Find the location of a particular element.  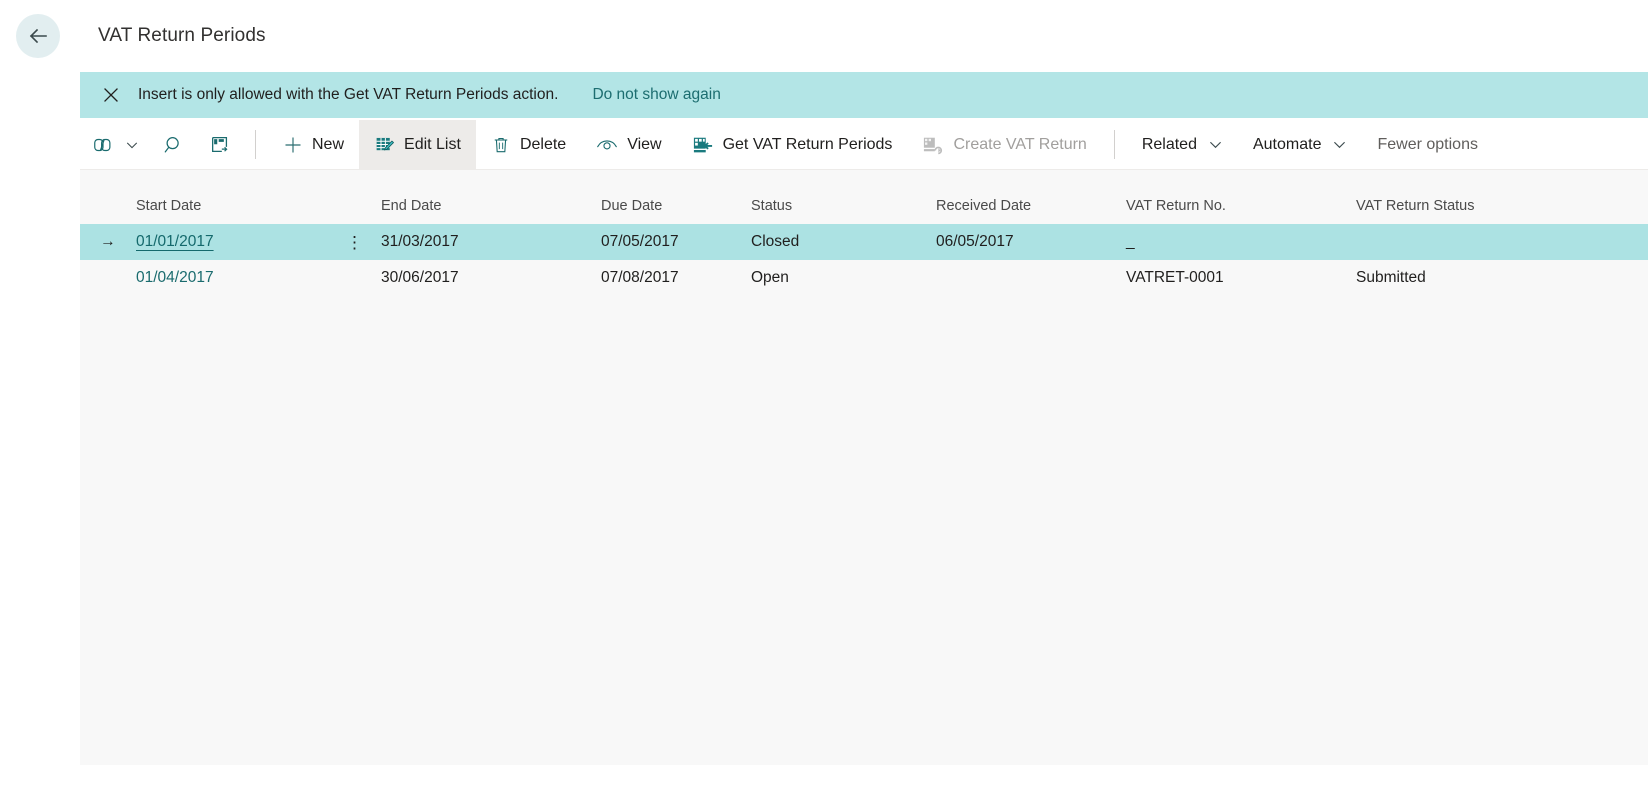

fewer-options-button: Fewer options is located at coordinates (1427, 144).